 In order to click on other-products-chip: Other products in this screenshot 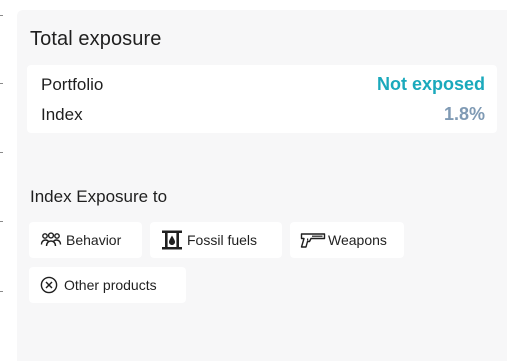, I will do `click(107, 285)`.